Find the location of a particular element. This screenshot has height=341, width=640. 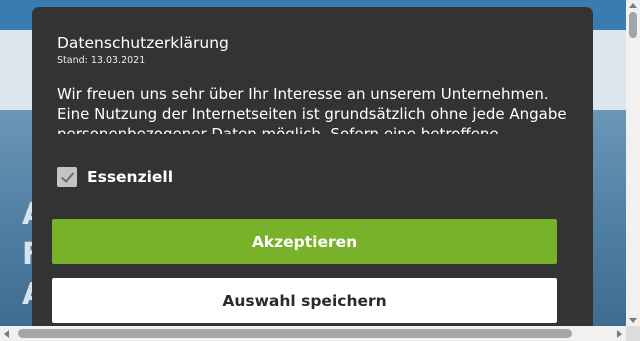

dialog-date: Stand: 13.03.2021 is located at coordinates (101, 60).